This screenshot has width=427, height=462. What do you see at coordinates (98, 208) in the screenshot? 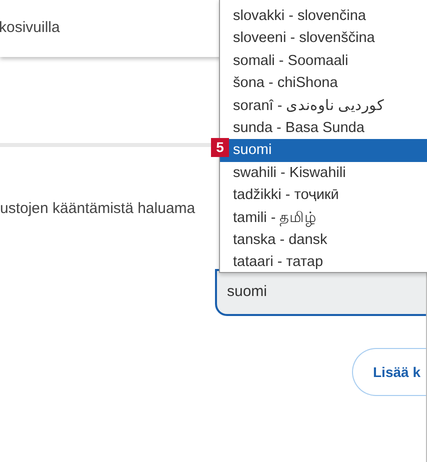
I see `description-text: ustojen kääntämistä haluama` at bounding box center [98, 208].